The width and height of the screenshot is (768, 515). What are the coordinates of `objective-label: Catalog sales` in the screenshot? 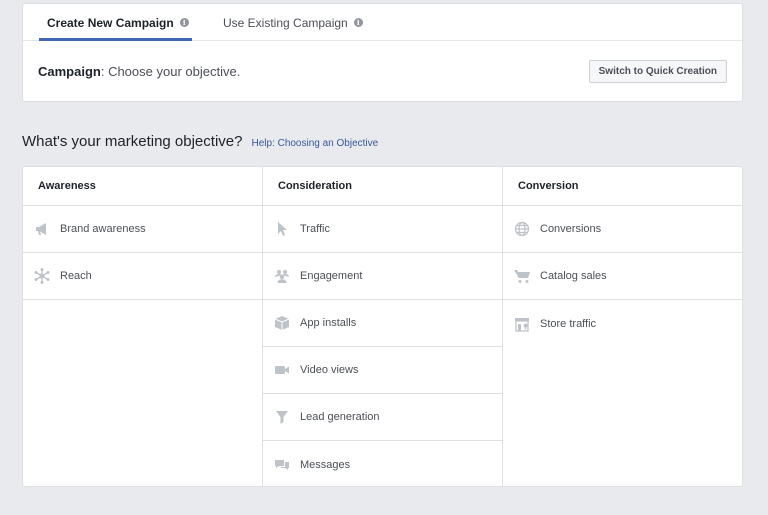 It's located at (573, 276).